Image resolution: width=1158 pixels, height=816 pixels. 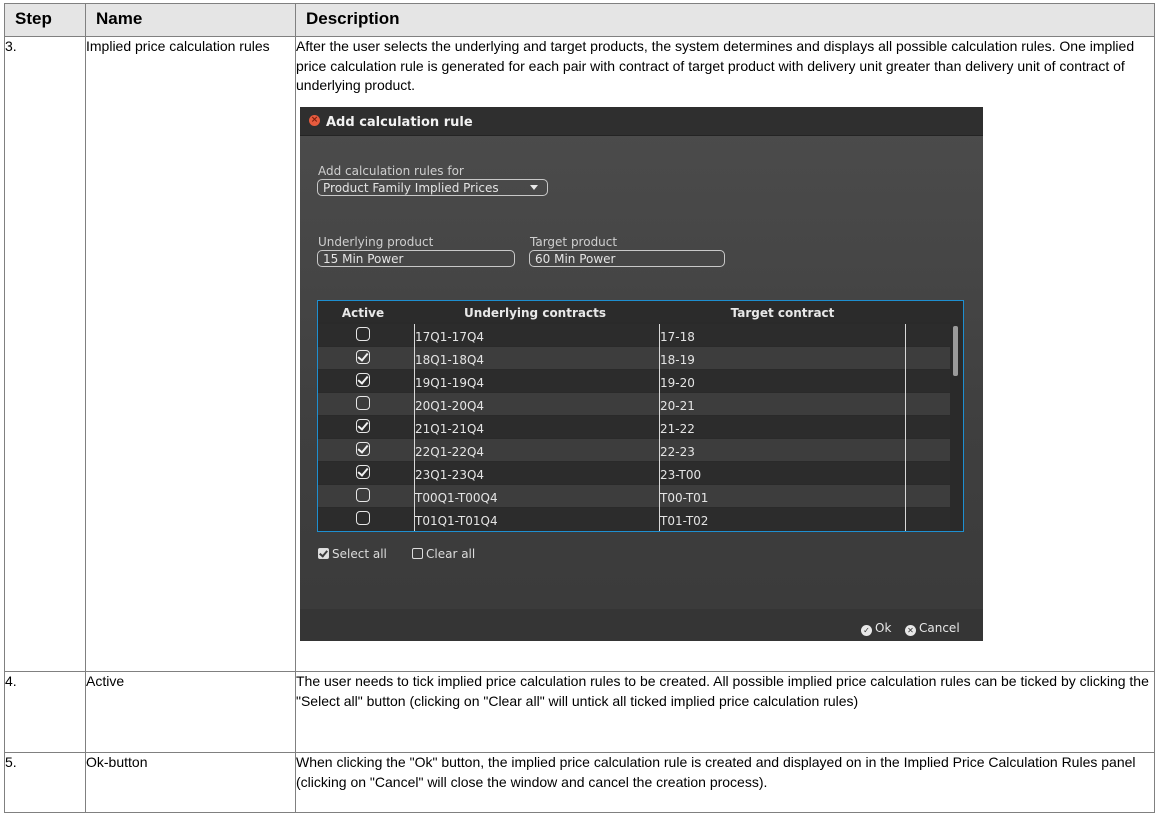 What do you see at coordinates (45, 20) in the screenshot?
I see `header-step: Step` at bounding box center [45, 20].